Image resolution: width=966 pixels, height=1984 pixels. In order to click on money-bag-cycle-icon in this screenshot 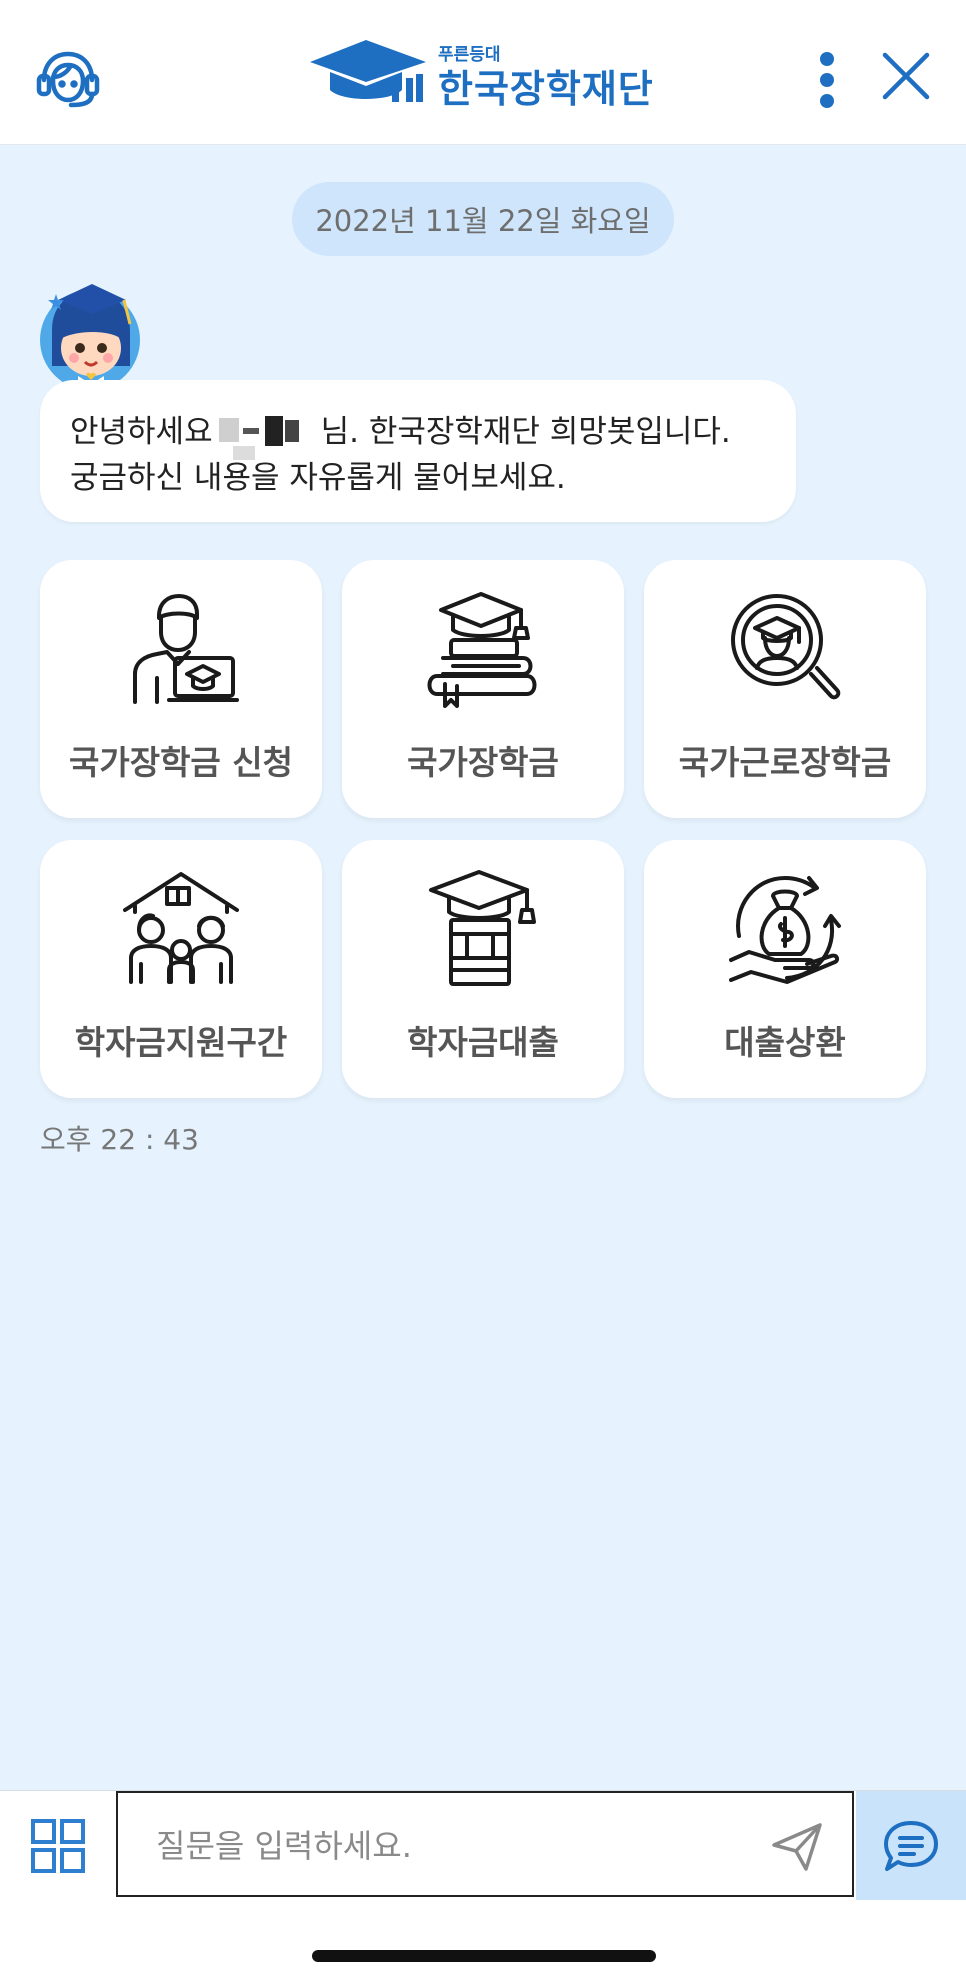, I will do `click(785, 930)`.